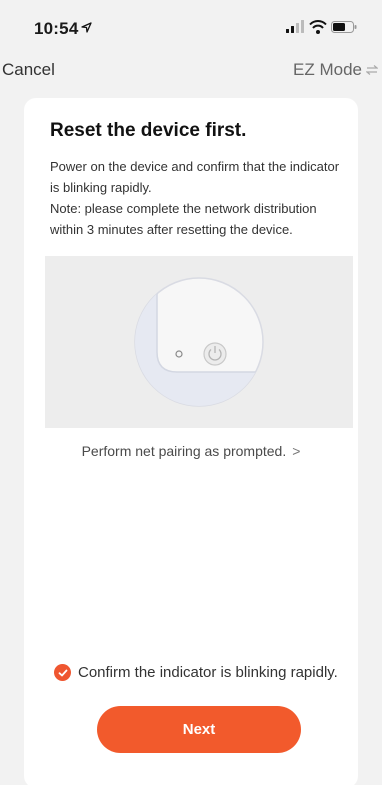 This screenshot has width=382, height=785. Describe the element at coordinates (191, 70) in the screenshot. I see `nav-bar: Cancel EZ Mode` at that location.